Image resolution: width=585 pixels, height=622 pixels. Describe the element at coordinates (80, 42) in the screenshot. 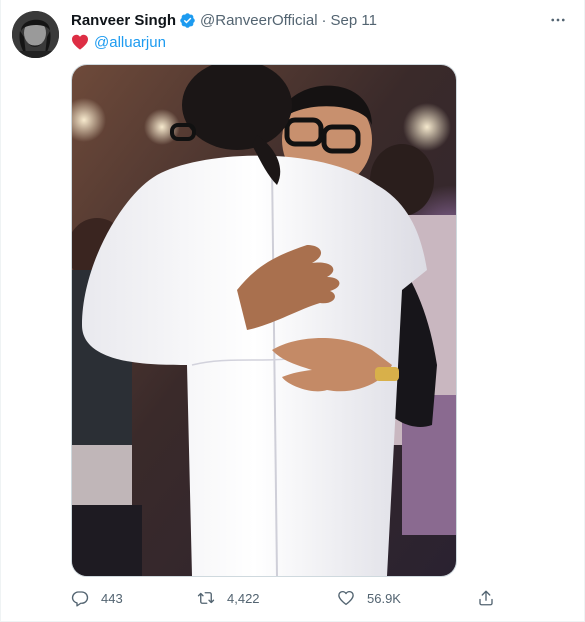

I see `red-heart-icon` at that location.